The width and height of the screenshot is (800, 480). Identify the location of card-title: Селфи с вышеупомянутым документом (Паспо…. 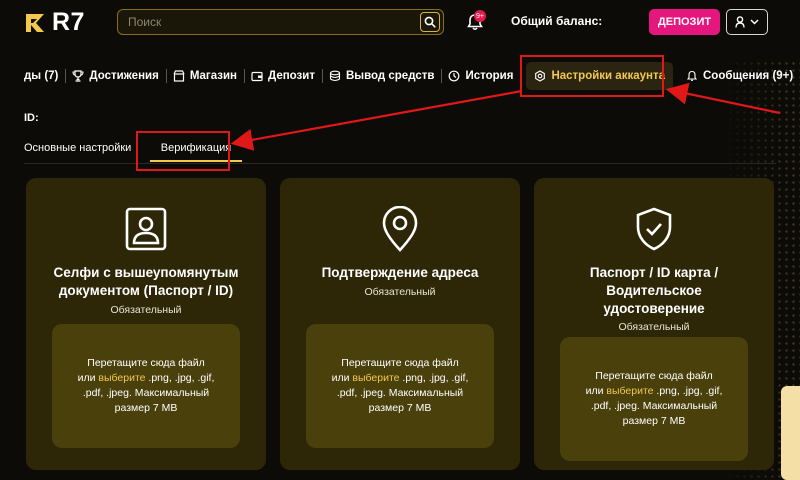
(146, 281).